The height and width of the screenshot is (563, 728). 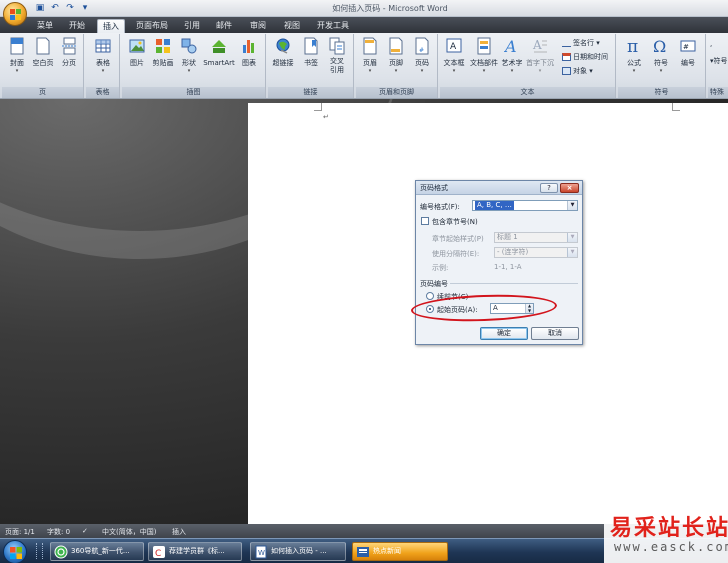 I want to click on close-button: ×, so click(x=569, y=188).